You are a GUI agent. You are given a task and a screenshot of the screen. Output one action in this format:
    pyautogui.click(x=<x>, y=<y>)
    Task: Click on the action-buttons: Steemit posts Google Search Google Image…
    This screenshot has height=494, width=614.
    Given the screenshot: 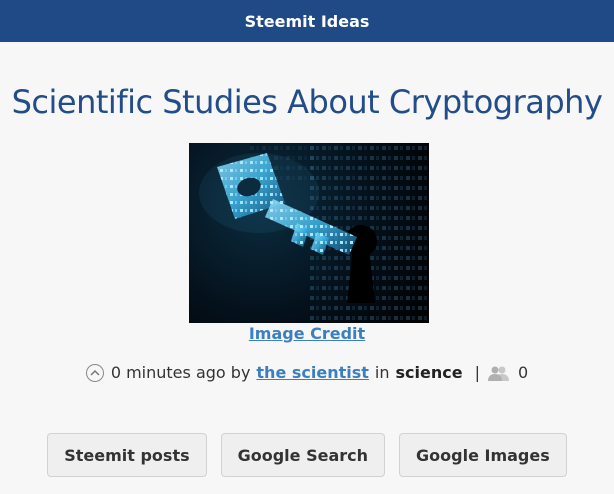 What is the action you would take?
    pyautogui.click(x=307, y=455)
    